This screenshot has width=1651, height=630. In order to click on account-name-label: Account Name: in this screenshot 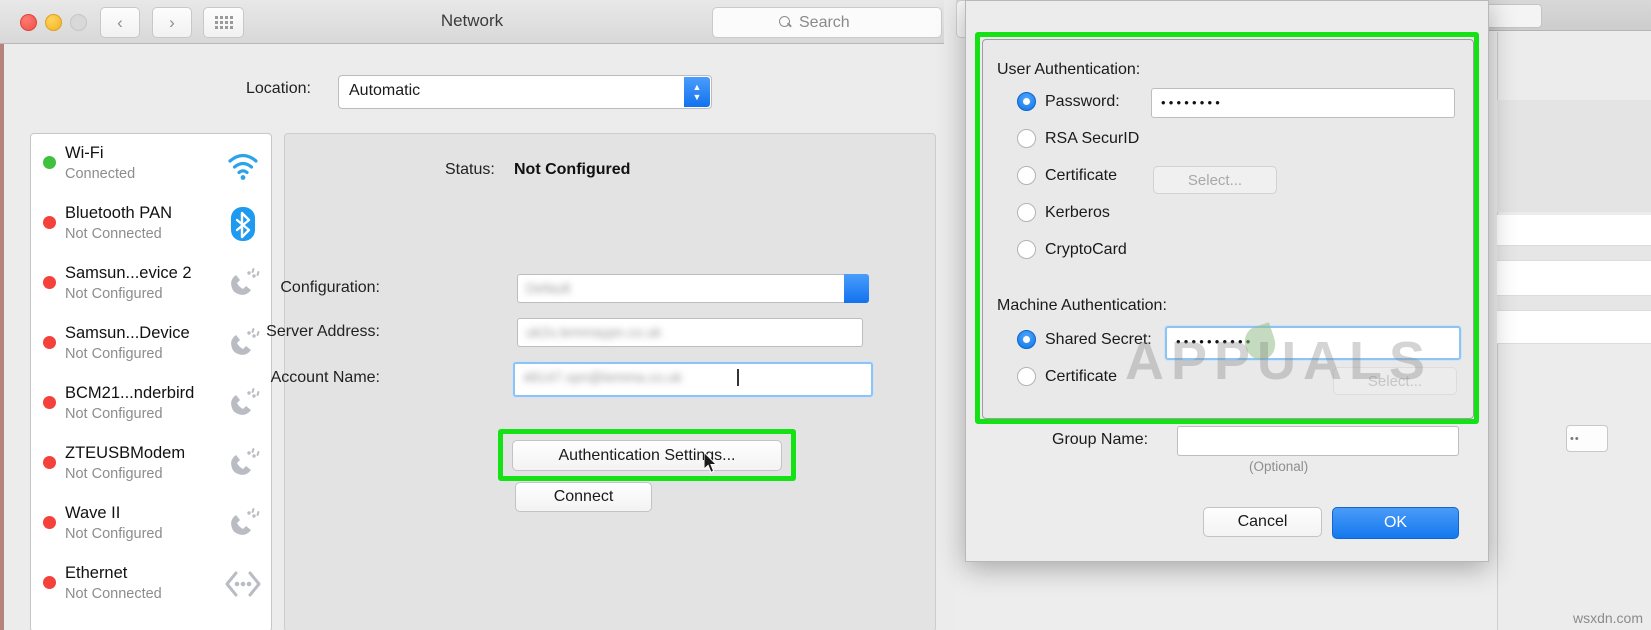, I will do `click(325, 377)`.